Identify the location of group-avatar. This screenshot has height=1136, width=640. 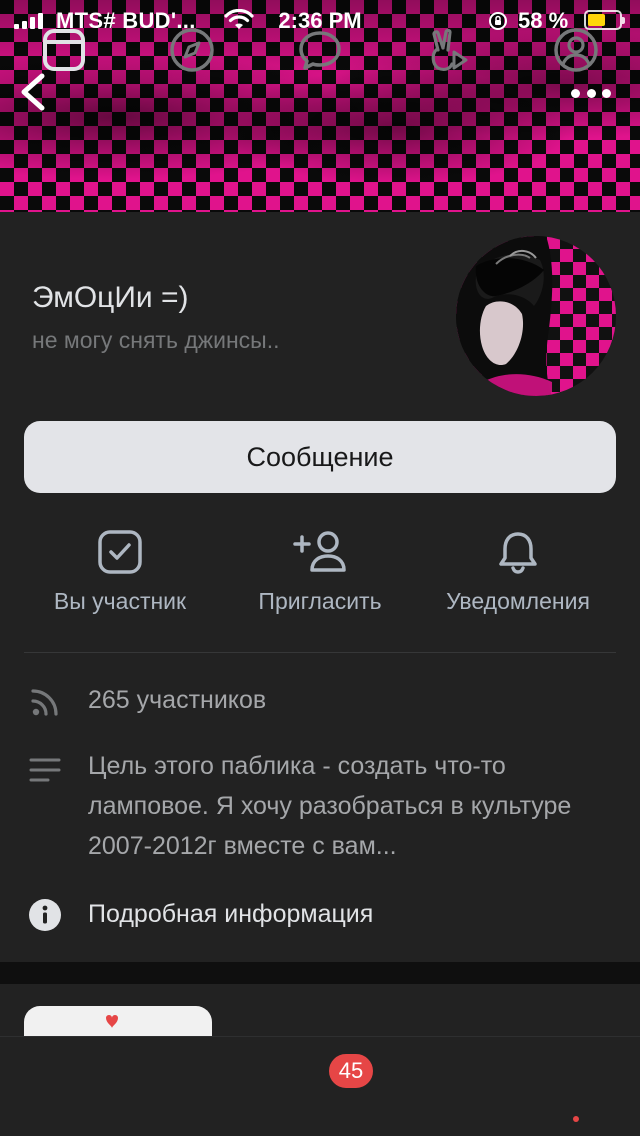
(536, 316).